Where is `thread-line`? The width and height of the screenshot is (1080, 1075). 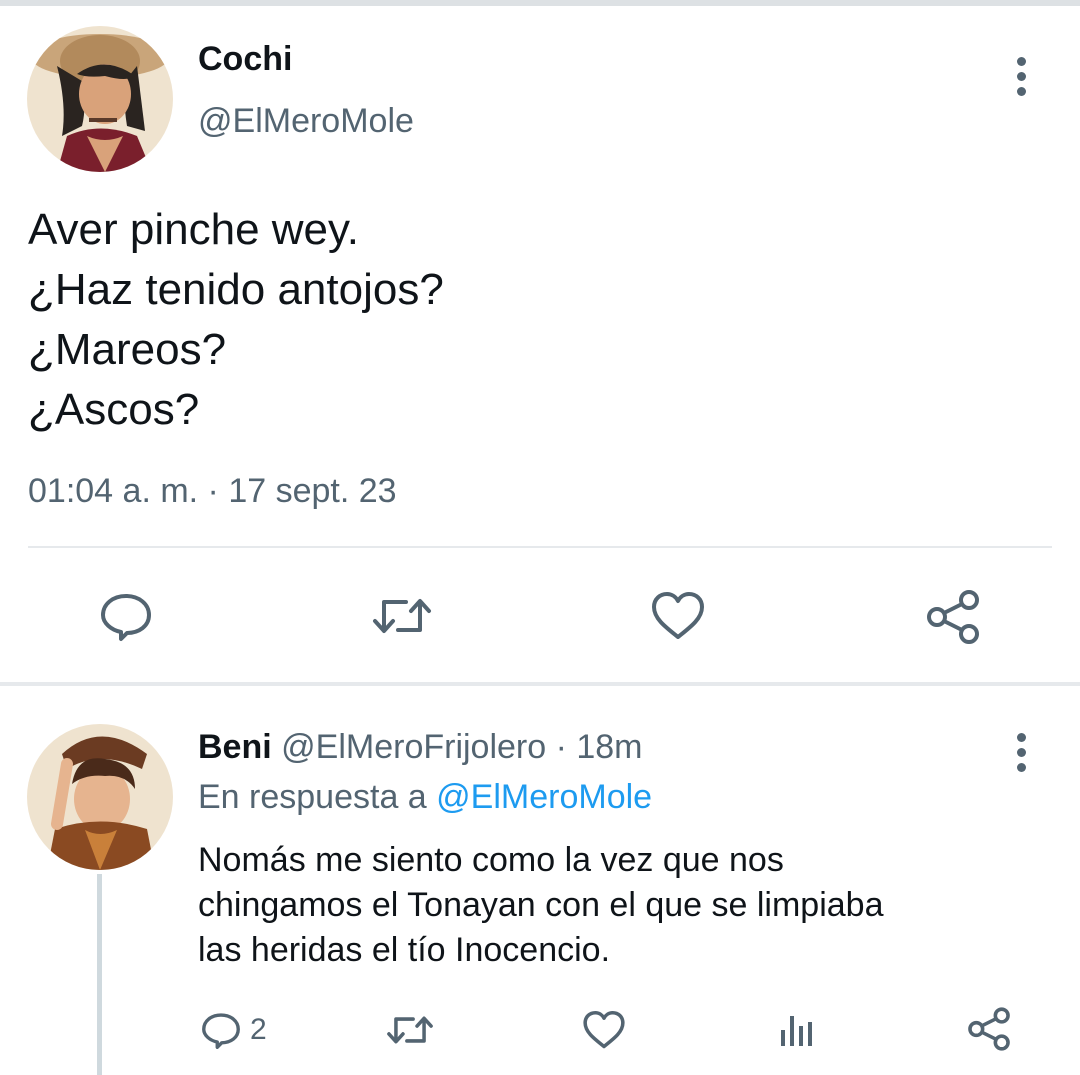 thread-line is located at coordinates (99, 974).